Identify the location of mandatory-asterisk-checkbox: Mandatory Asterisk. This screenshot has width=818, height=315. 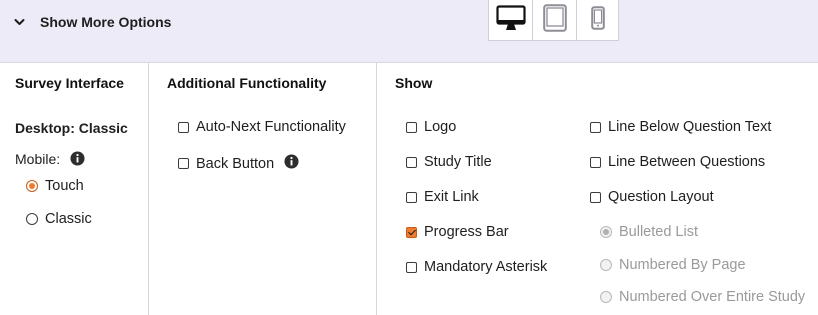
(476, 267).